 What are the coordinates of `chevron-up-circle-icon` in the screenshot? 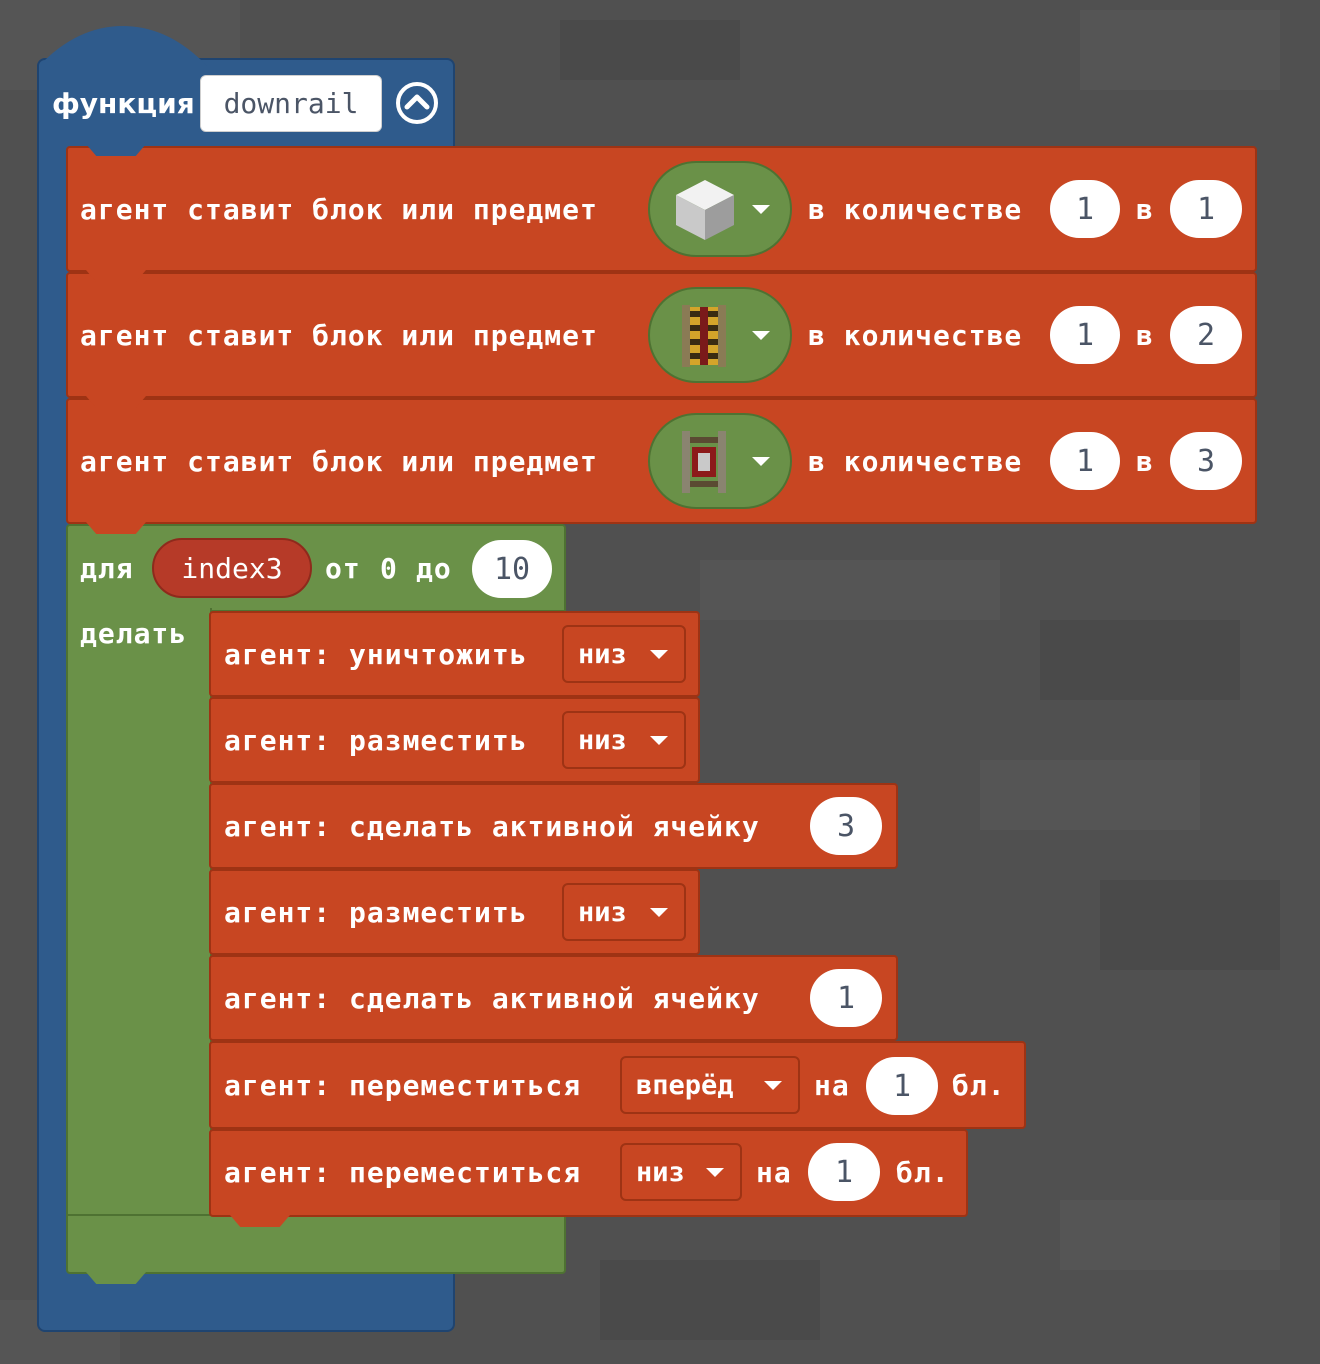 It's located at (417, 105).